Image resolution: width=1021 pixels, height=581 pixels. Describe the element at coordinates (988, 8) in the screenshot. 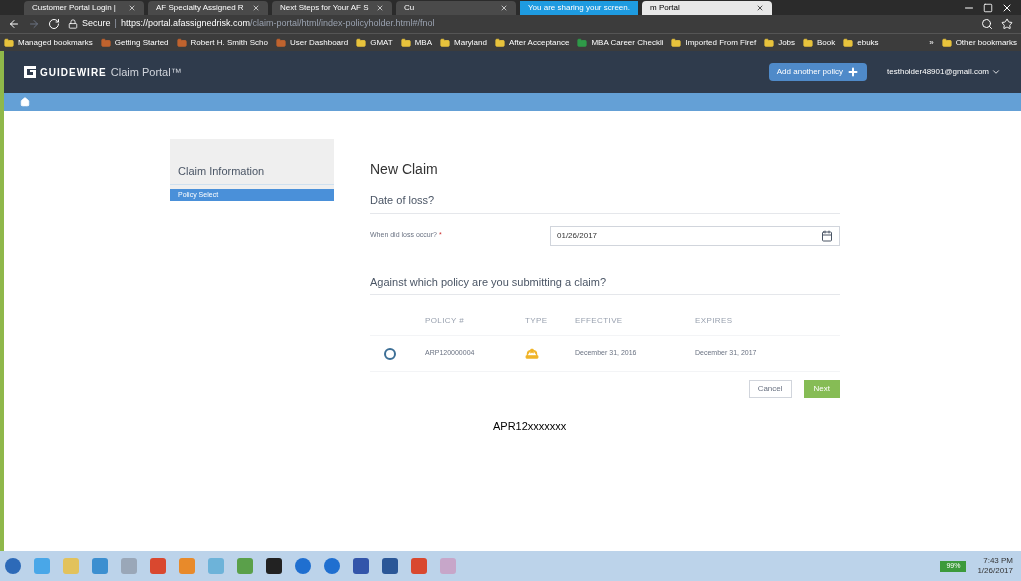

I see `maximize-icon` at that location.